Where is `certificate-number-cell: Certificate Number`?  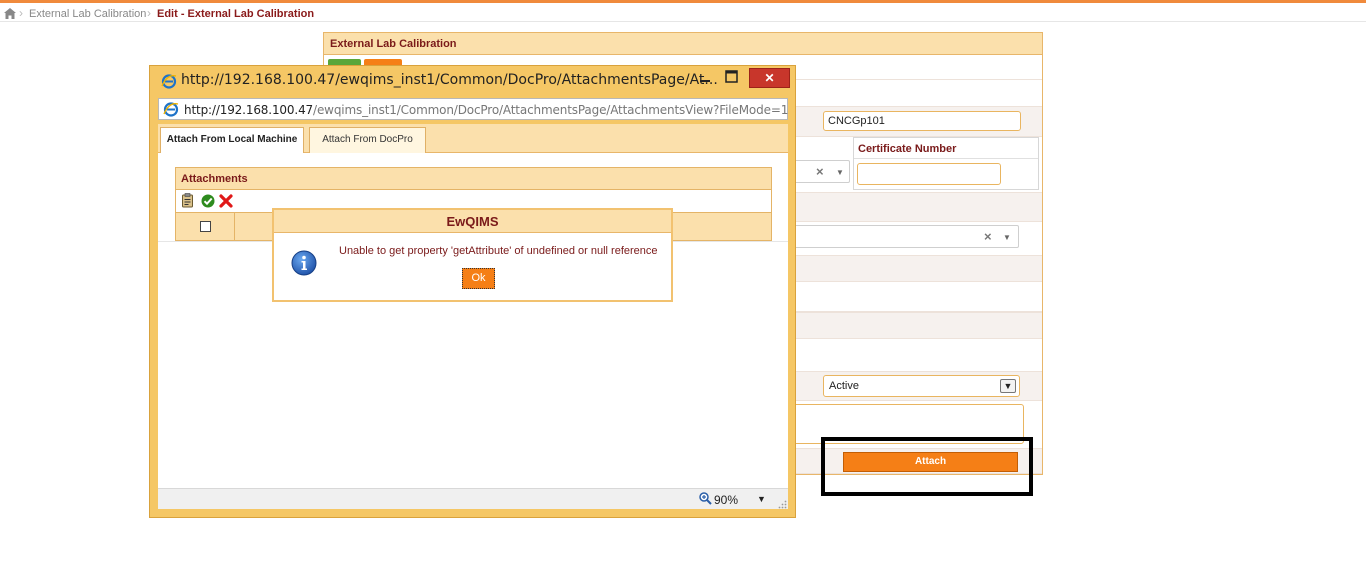 certificate-number-cell: Certificate Number is located at coordinates (946, 163).